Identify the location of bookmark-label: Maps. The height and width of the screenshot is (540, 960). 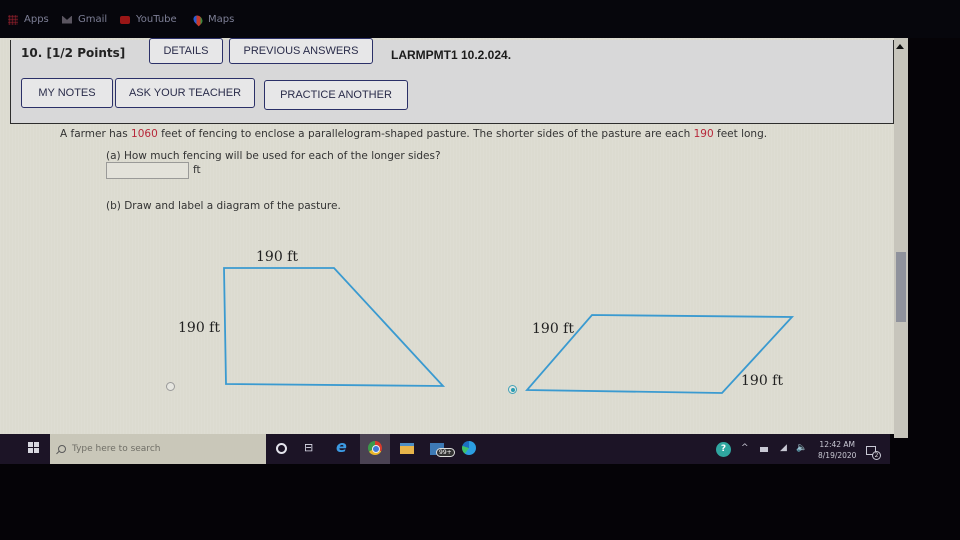
(221, 19).